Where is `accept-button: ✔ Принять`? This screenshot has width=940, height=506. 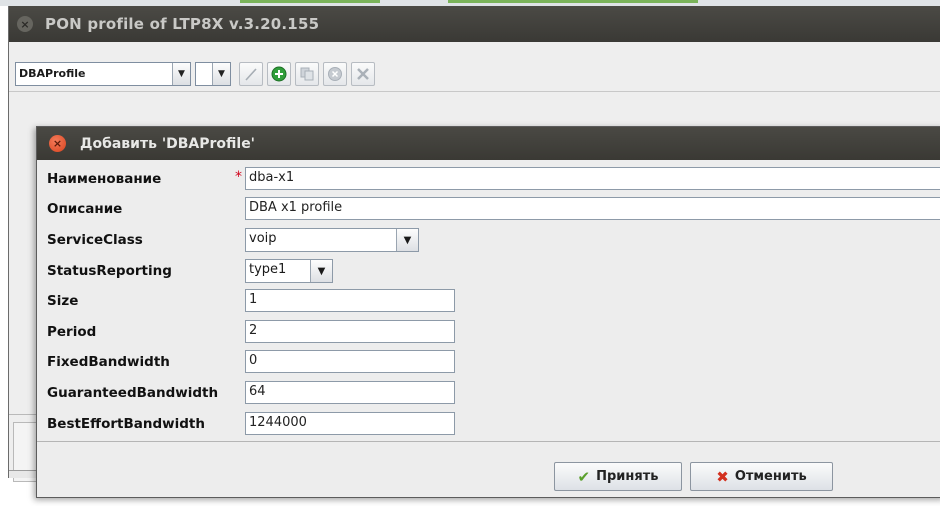
accept-button: ✔ Принять is located at coordinates (618, 476).